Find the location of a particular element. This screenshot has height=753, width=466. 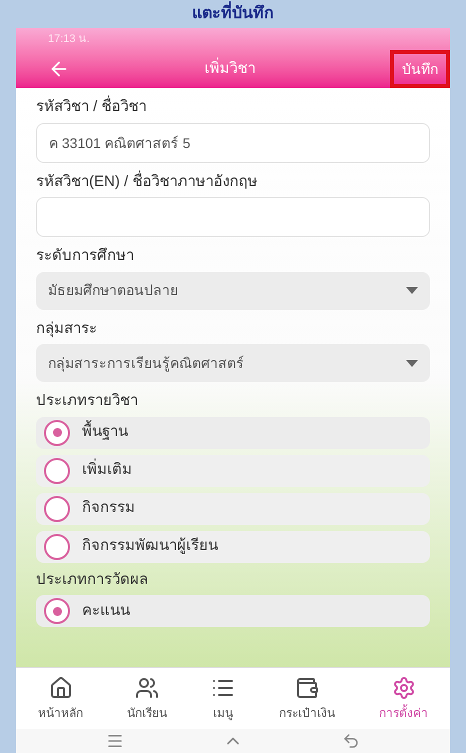

text-field is located at coordinates (233, 217).